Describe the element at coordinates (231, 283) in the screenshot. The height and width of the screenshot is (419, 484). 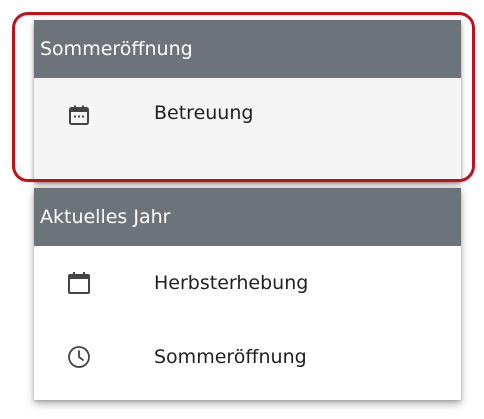
I see `menu-item-label: Herbsterhebung` at that location.